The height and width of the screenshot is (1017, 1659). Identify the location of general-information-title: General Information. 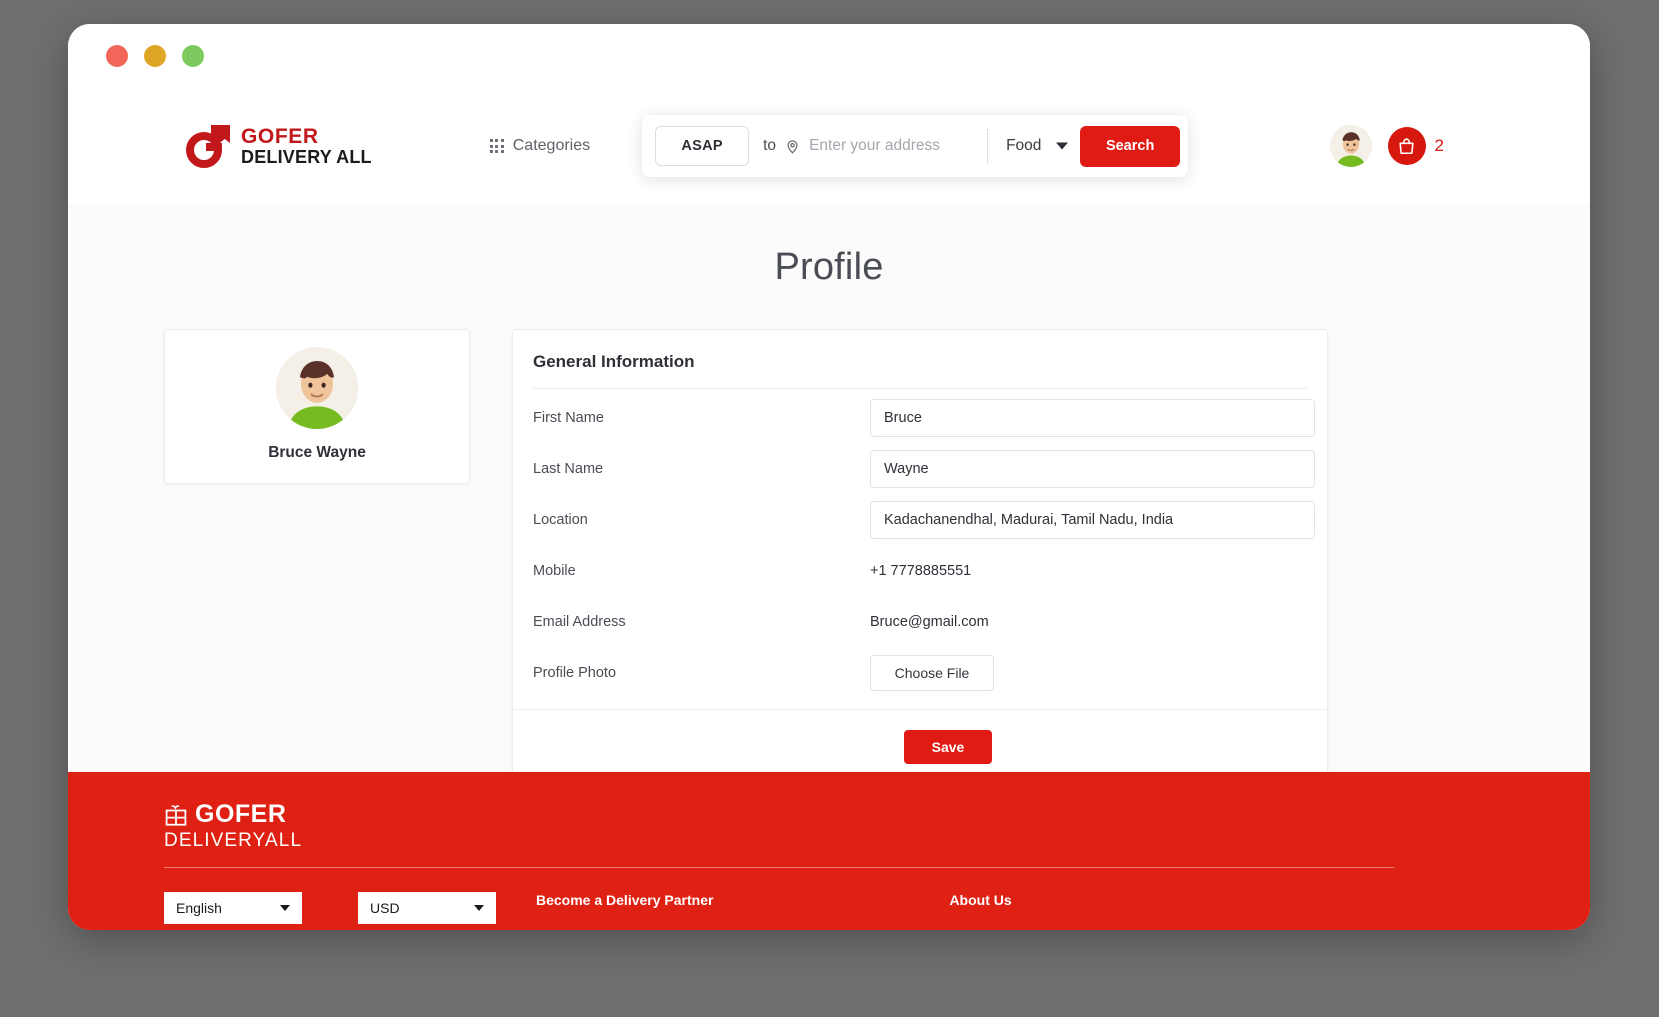
(920, 370).